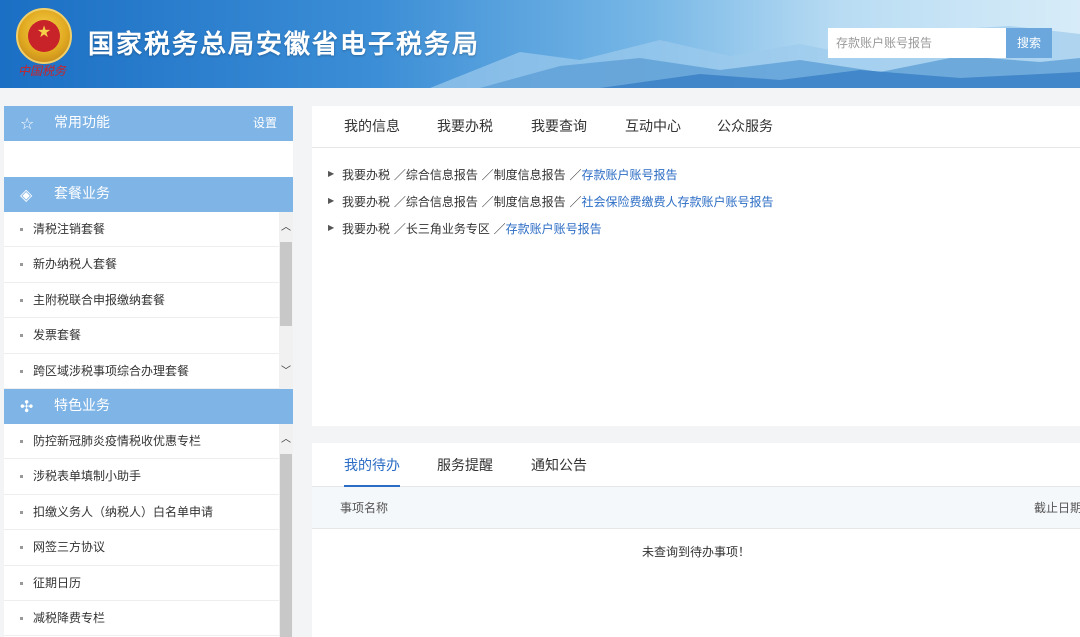 The width and height of the screenshot is (1080, 637). Describe the element at coordinates (82, 194) in the screenshot. I see `package-business-label: 套餐业务` at that location.